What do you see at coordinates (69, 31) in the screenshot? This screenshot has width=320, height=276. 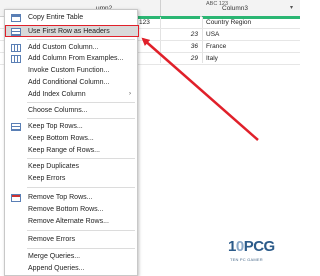 I see `menu-item-label: Use First Row as Headers` at bounding box center [69, 31].